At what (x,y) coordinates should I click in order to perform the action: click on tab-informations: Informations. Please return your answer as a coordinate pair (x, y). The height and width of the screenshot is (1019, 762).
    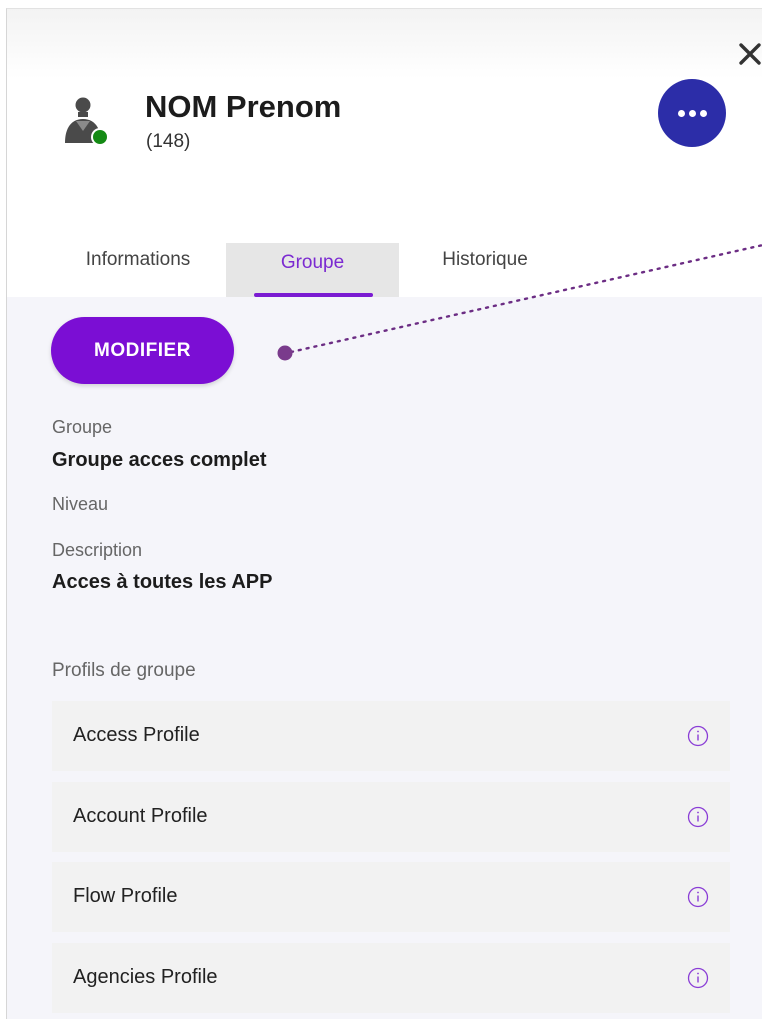
    Looking at the image, I should click on (138, 270).